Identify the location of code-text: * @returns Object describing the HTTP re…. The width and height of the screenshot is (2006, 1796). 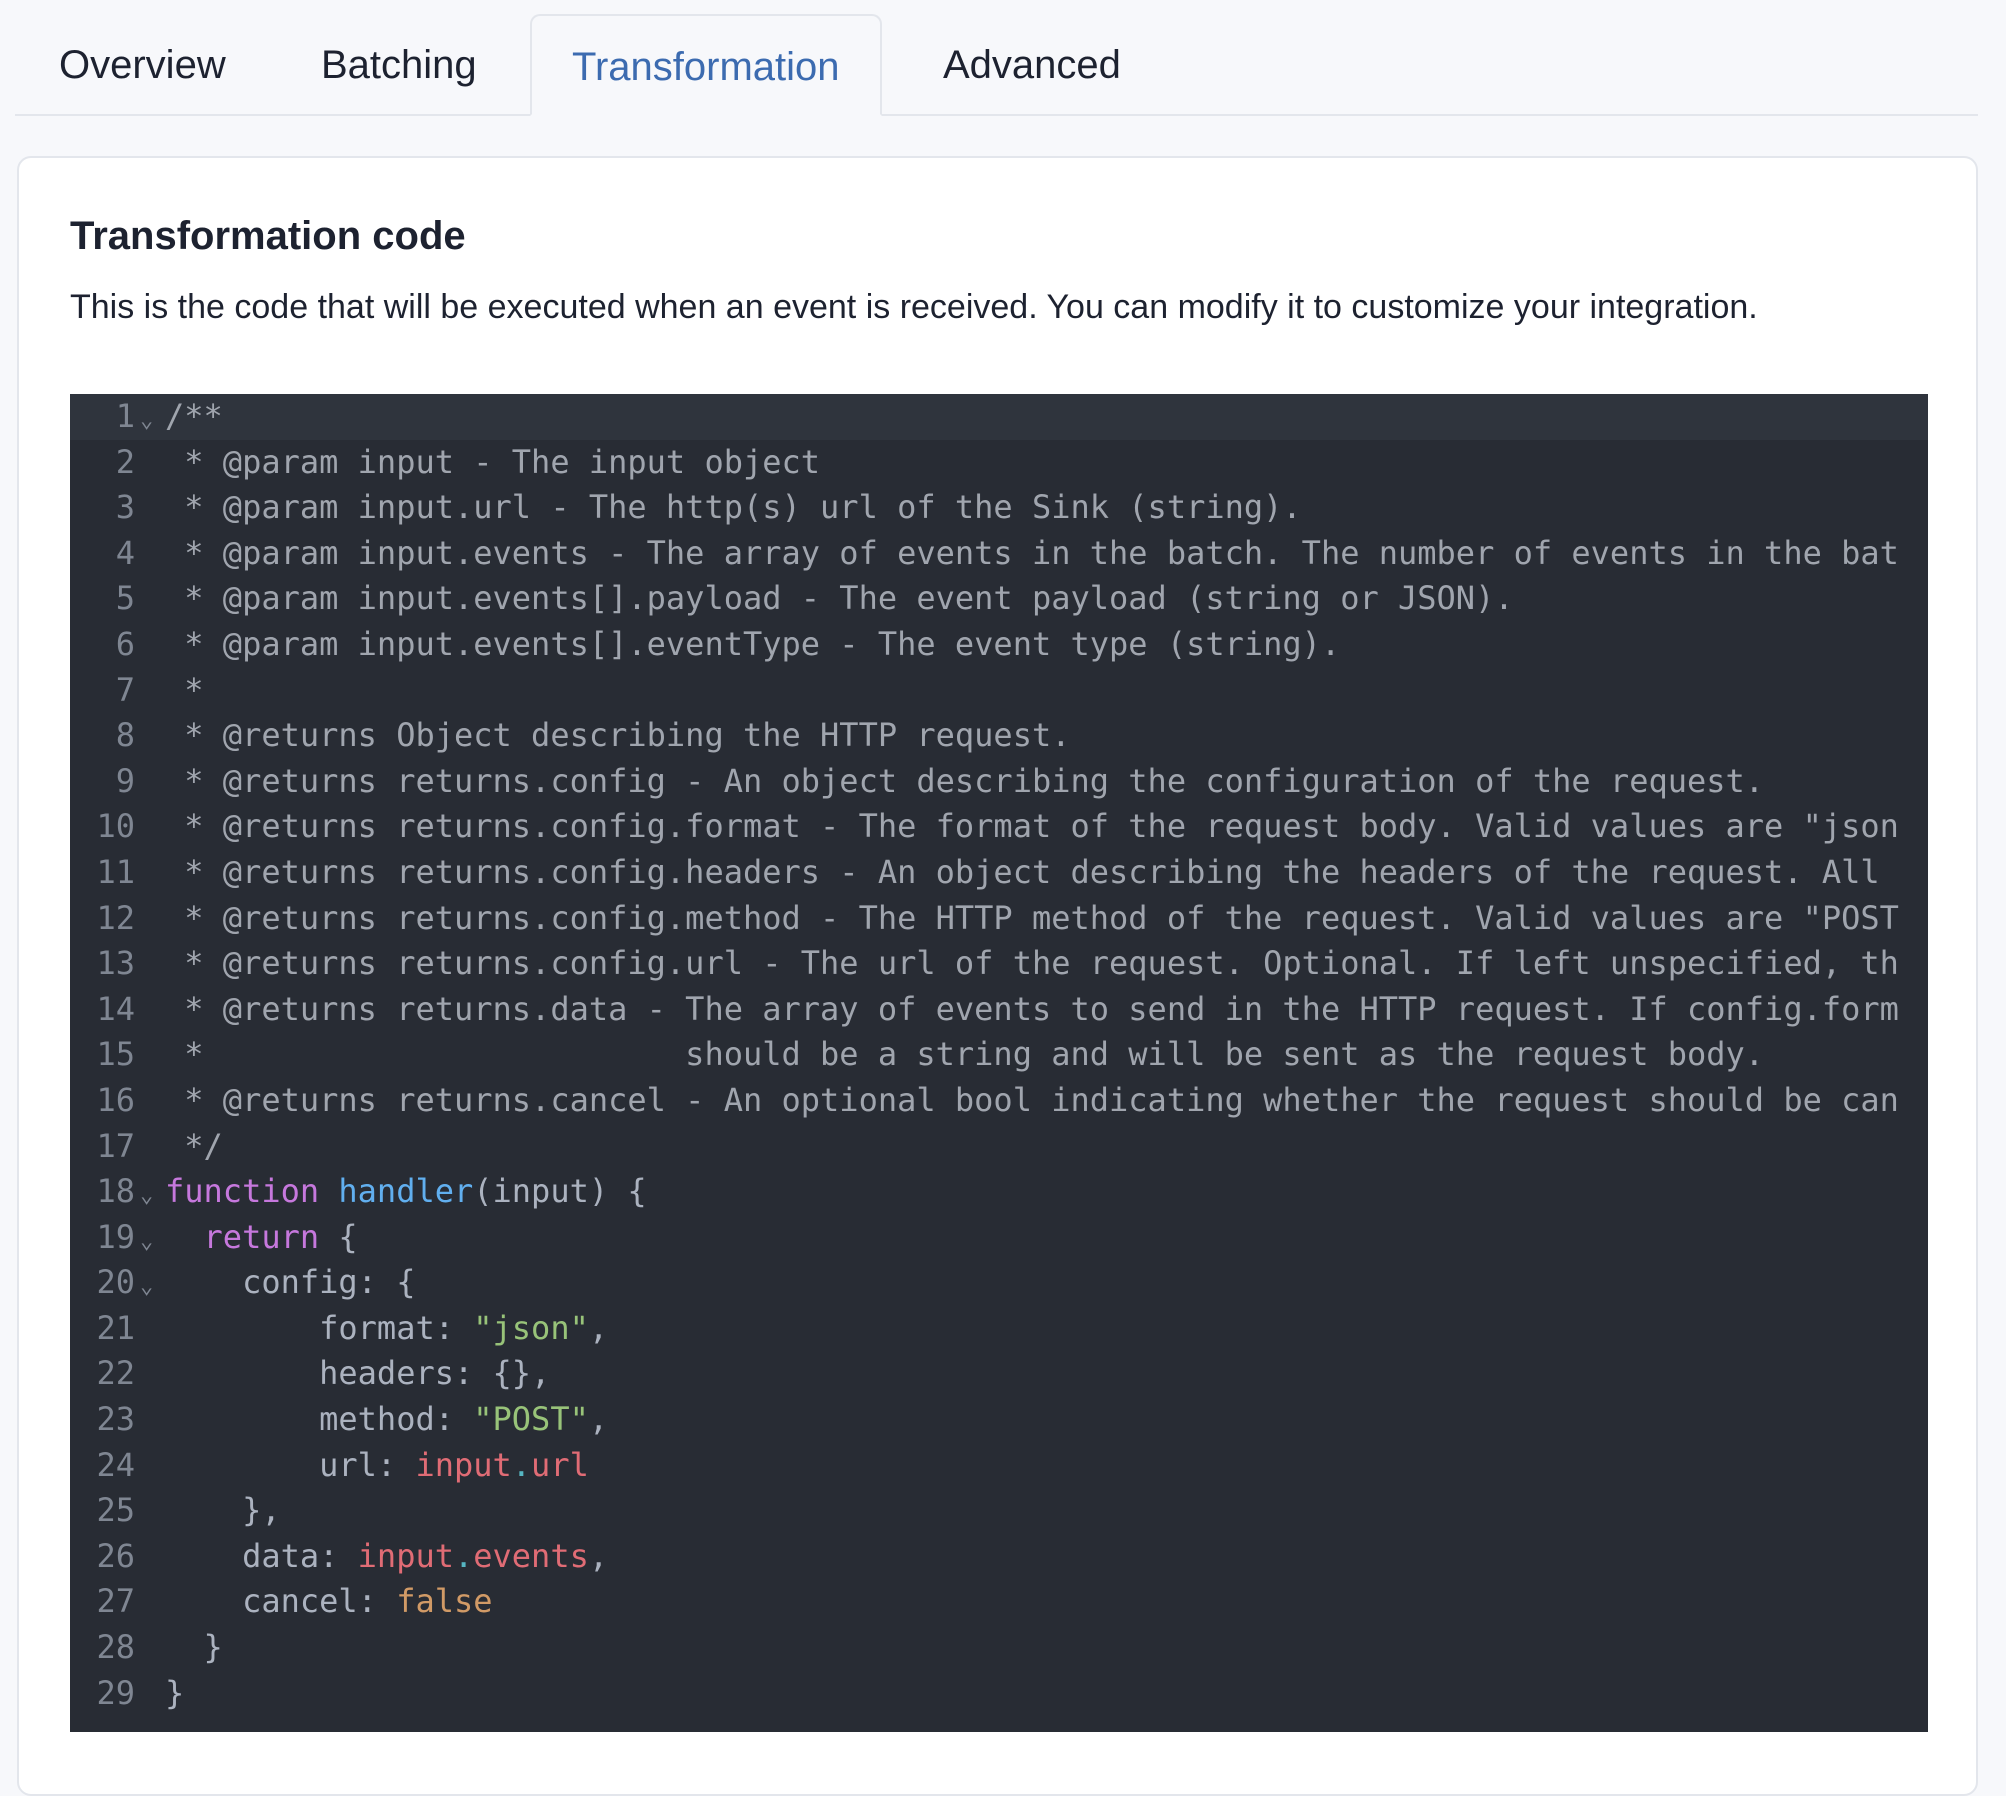
(617, 736).